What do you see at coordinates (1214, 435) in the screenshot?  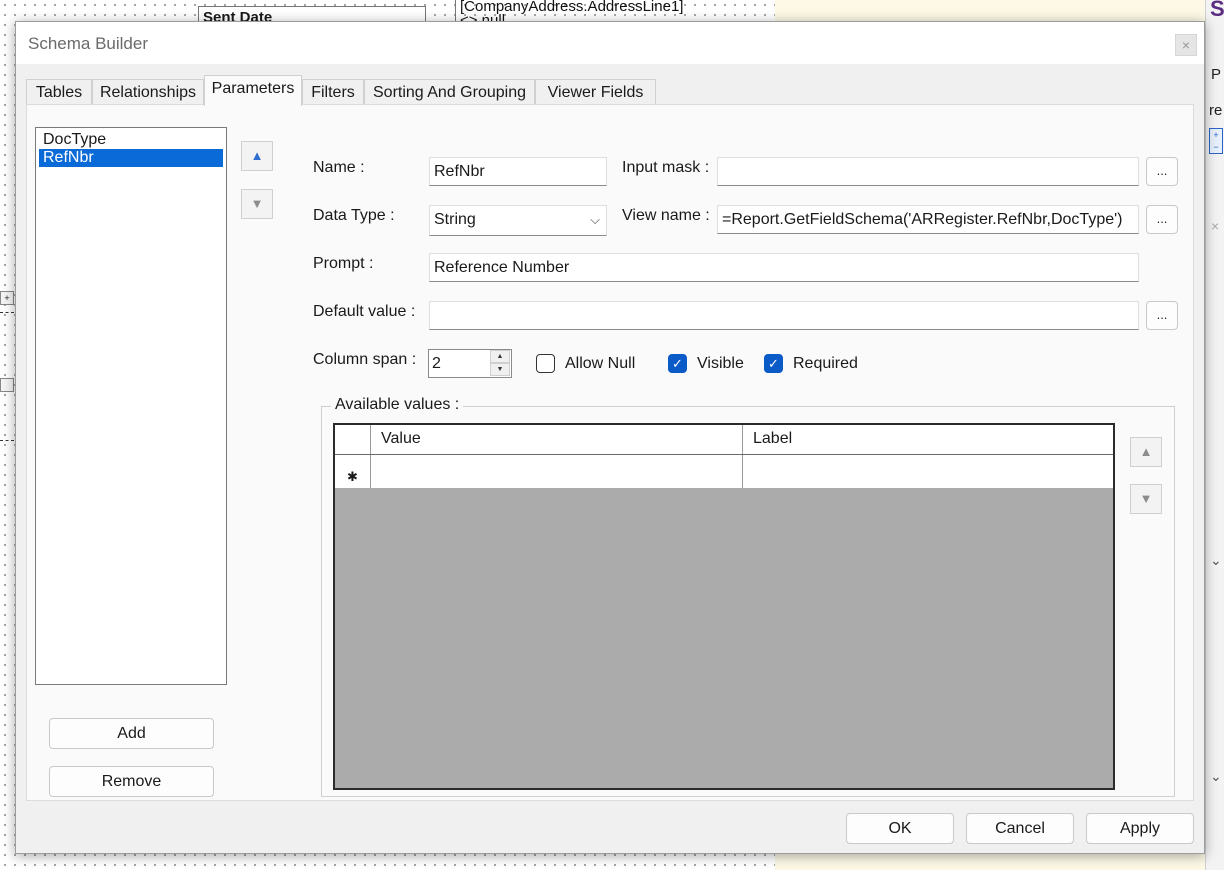 I see `properties-sidebar: S P re + − × ⌄ ⌄` at bounding box center [1214, 435].